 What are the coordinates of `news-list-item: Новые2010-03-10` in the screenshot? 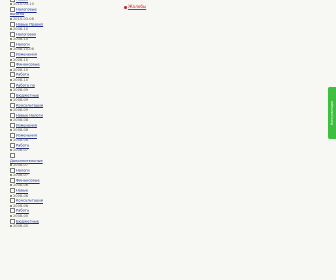 It's located at (27, 3).